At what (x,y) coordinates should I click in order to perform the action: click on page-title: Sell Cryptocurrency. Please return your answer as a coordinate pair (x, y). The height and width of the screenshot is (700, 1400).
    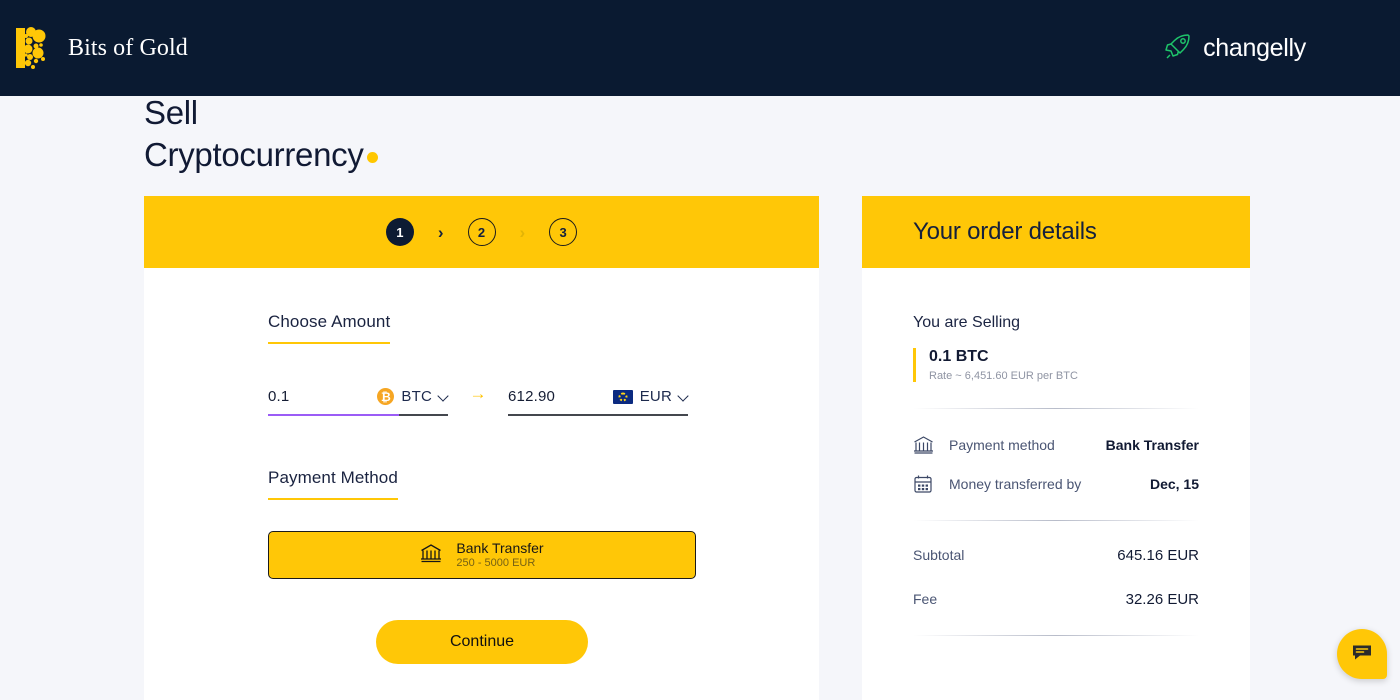
    Looking at the image, I should click on (254, 133).